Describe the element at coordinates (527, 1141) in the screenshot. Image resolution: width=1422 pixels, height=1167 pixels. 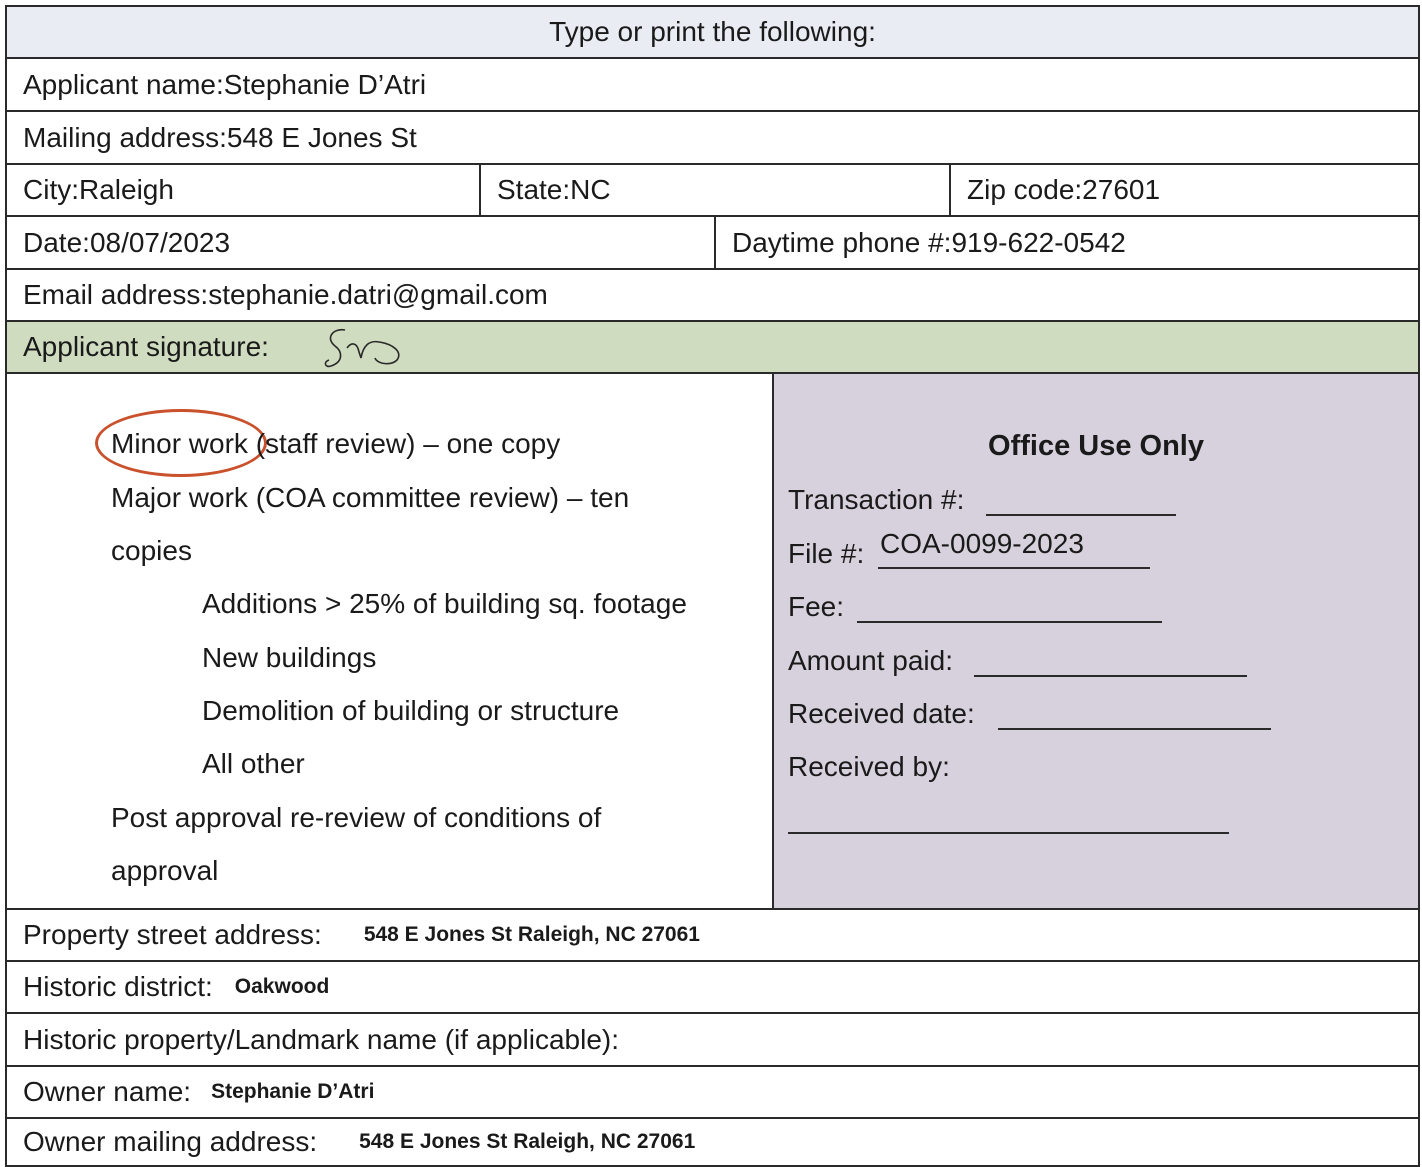
I see `owner-mailing-value: 548 E Jones St Raleigh, NC 27061` at that location.